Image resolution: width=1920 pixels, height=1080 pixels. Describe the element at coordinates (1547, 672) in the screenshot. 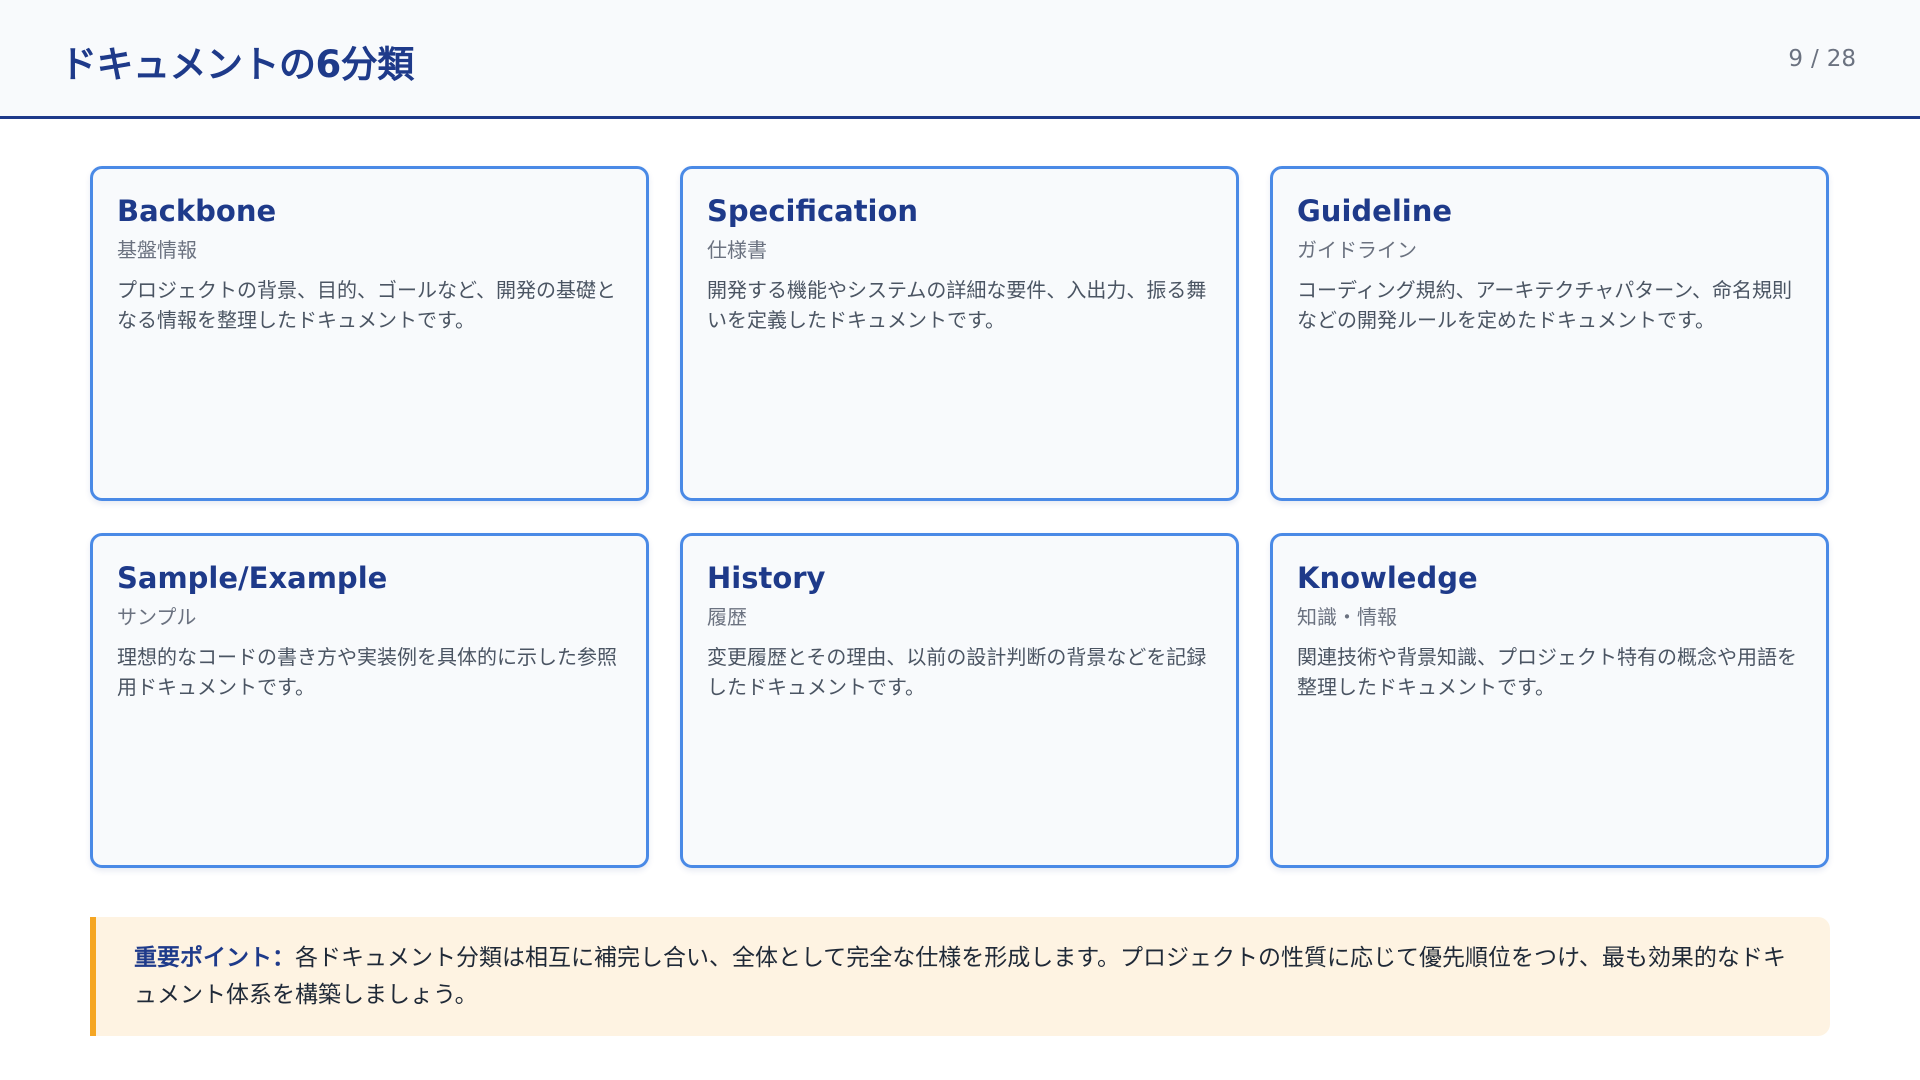

I see `card-description: 関連技術や背景知識、プロジェクト特有の概念や用語を整理したドキュメントです。` at that location.